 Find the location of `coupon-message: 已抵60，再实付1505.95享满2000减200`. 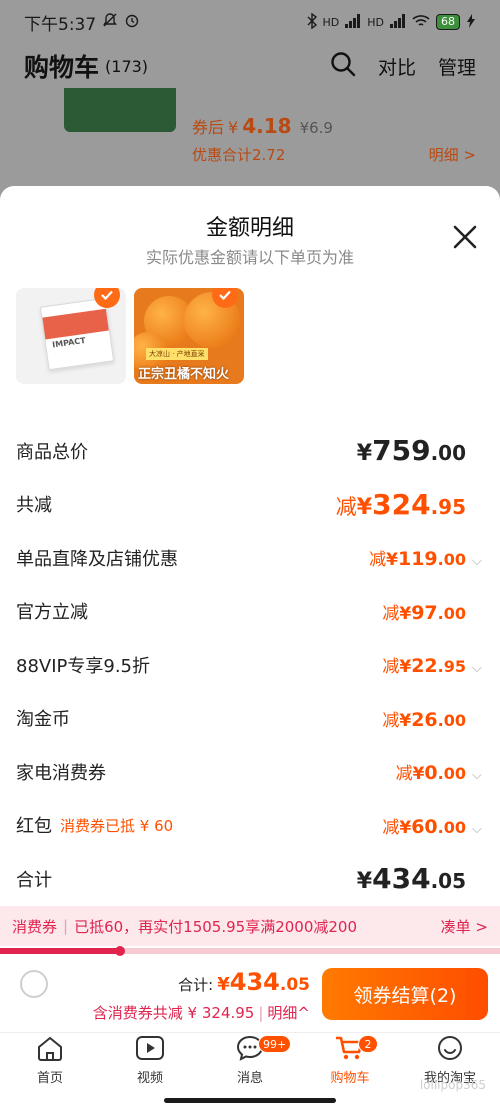

coupon-message: 已抵60，再实付1505.95享满2000减200 is located at coordinates (215, 926).